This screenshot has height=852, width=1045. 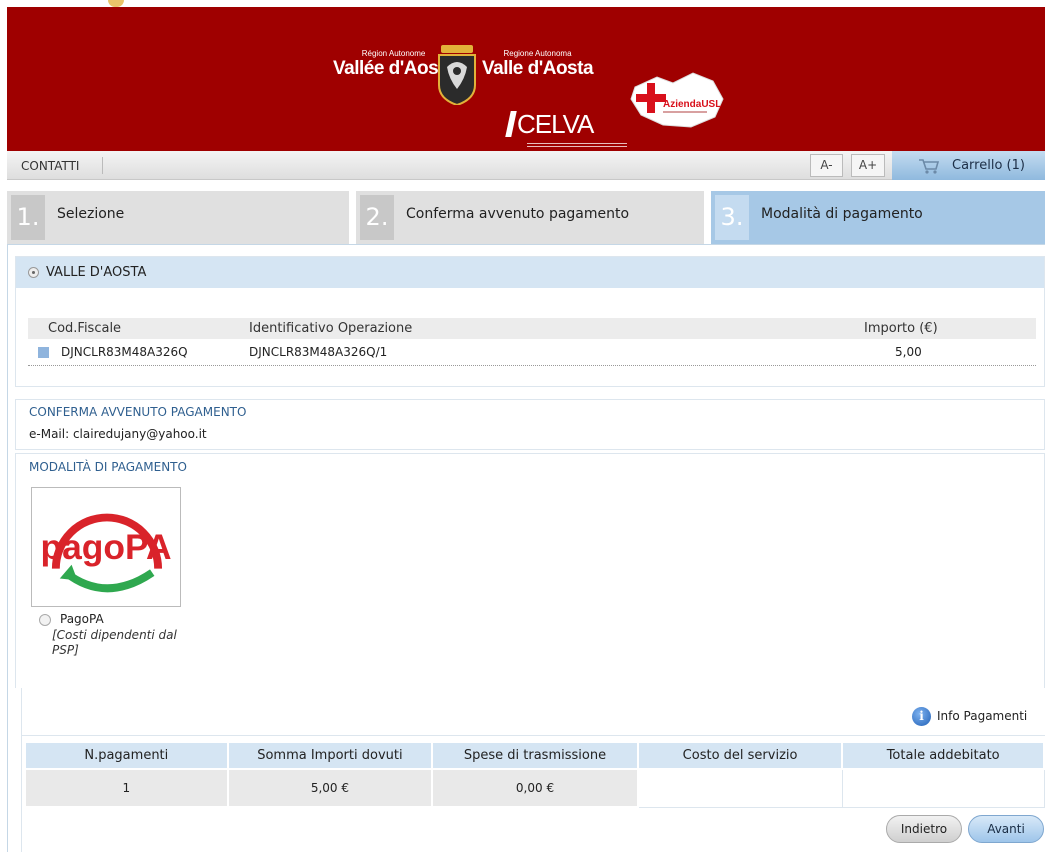 I want to click on column-header: Importo (€), so click(x=901, y=328).